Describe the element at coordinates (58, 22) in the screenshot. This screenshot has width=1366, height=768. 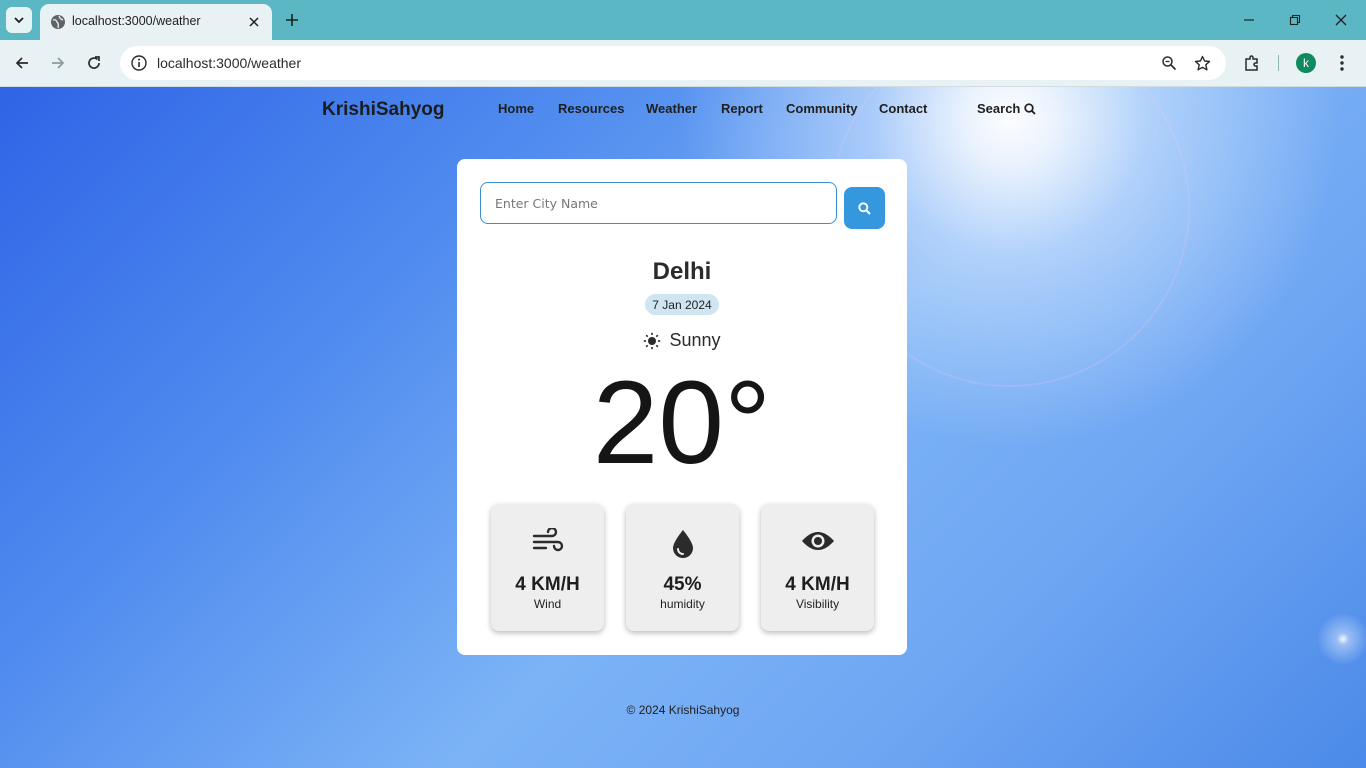
I see `globe-icon` at that location.